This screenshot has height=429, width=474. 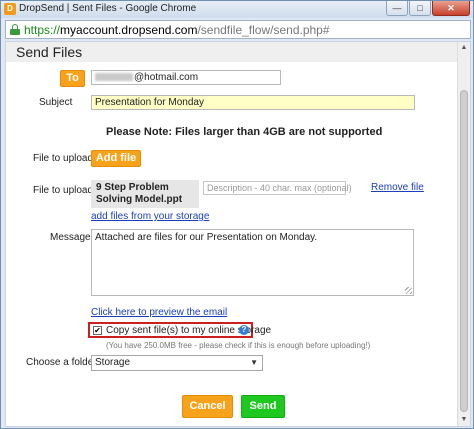 I want to click on maximize-button: □, so click(x=420, y=8).